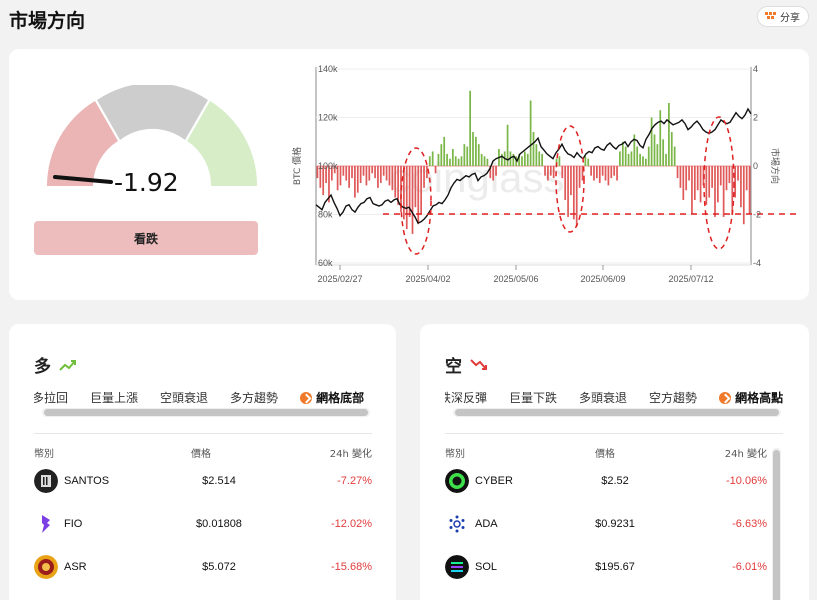 The height and width of the screenshot is (600, 817). I want to click on share-icon, so click(770, 15).